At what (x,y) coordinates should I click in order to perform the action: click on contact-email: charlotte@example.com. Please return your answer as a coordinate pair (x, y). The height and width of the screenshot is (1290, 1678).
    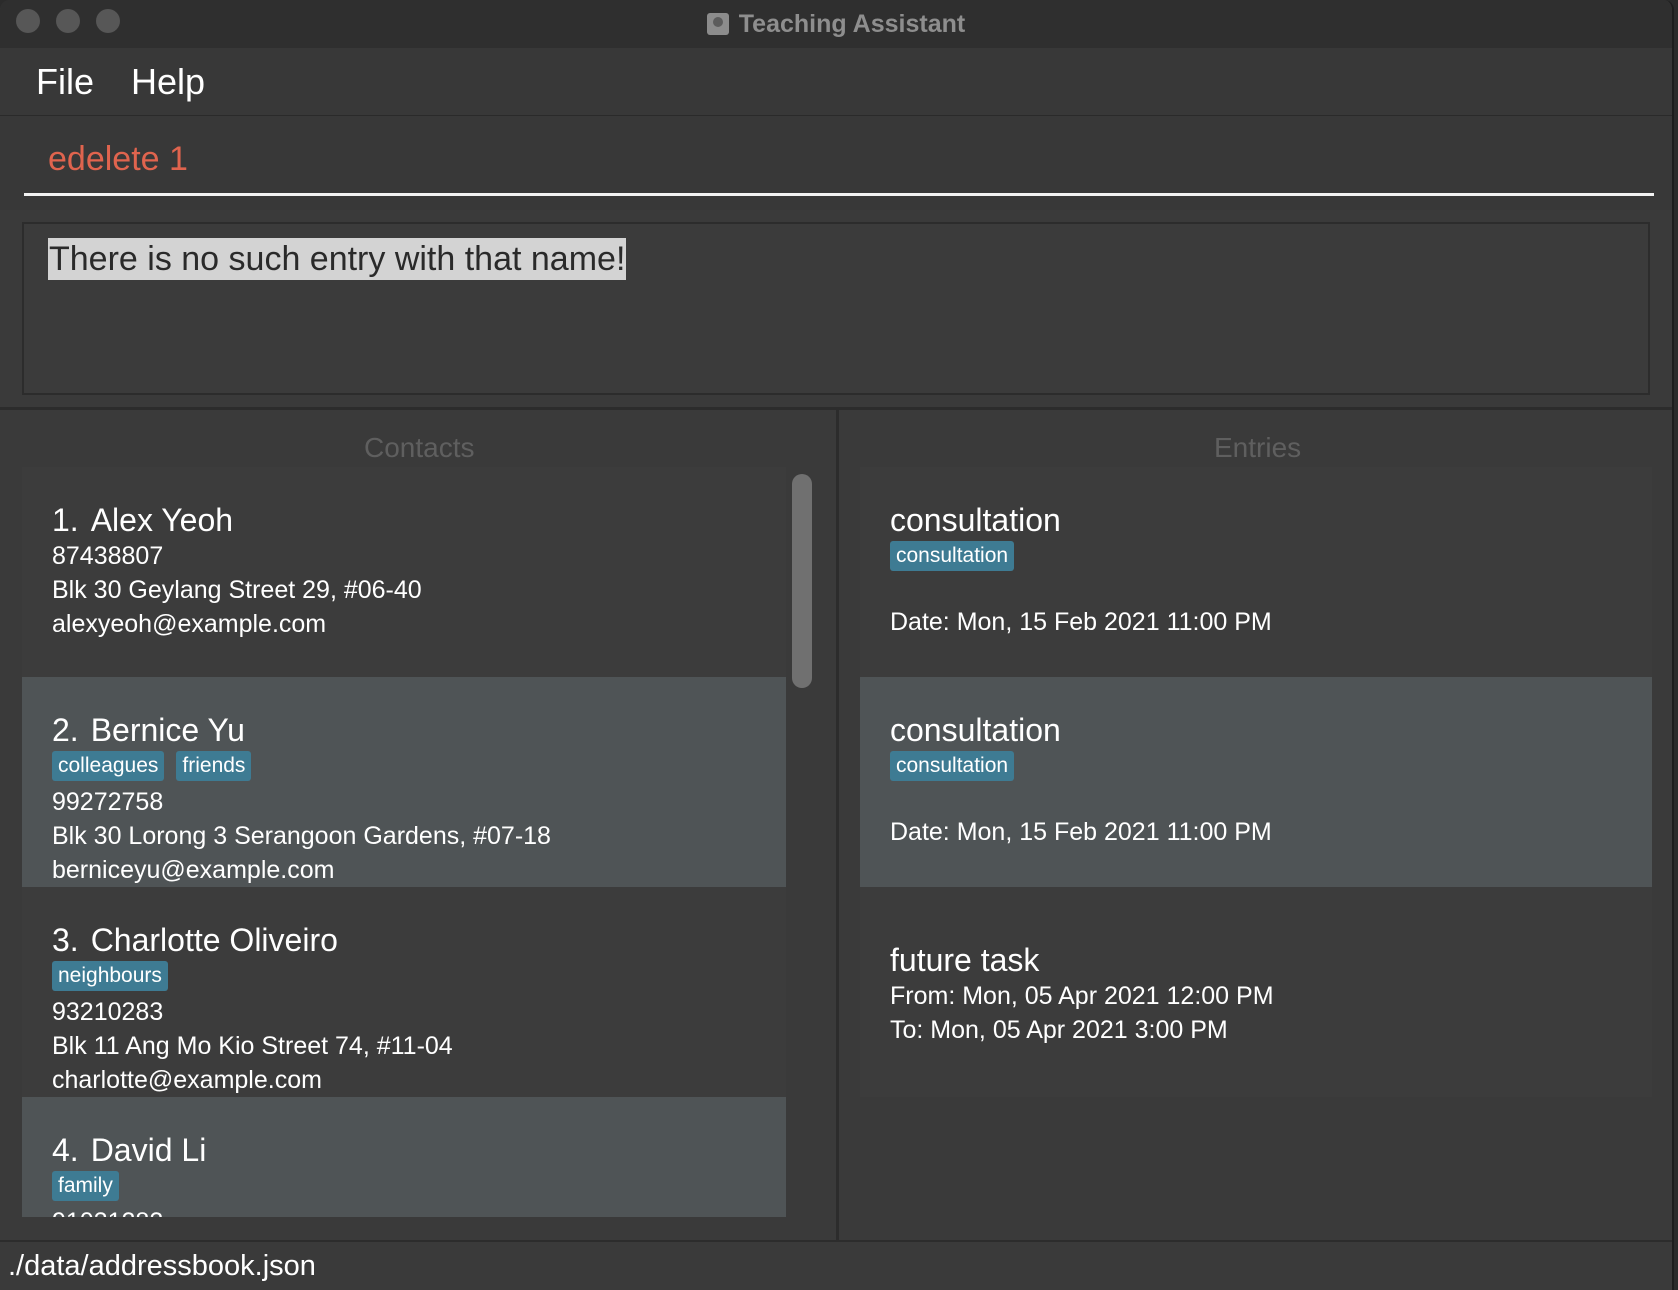
    Looking at the image, I should click on (187, 1080).